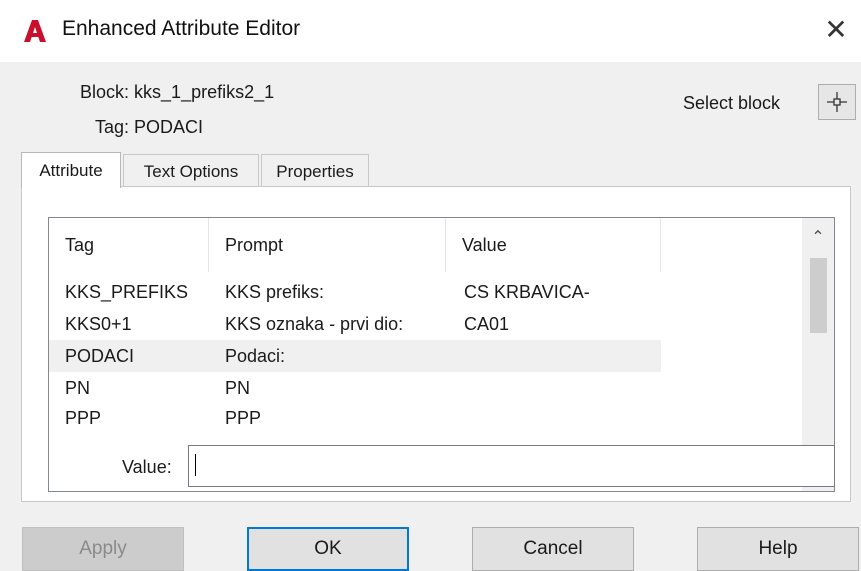 This screenshot has width=861, height=571. I want to click on value-field-label: Value:, so click(147, 467).